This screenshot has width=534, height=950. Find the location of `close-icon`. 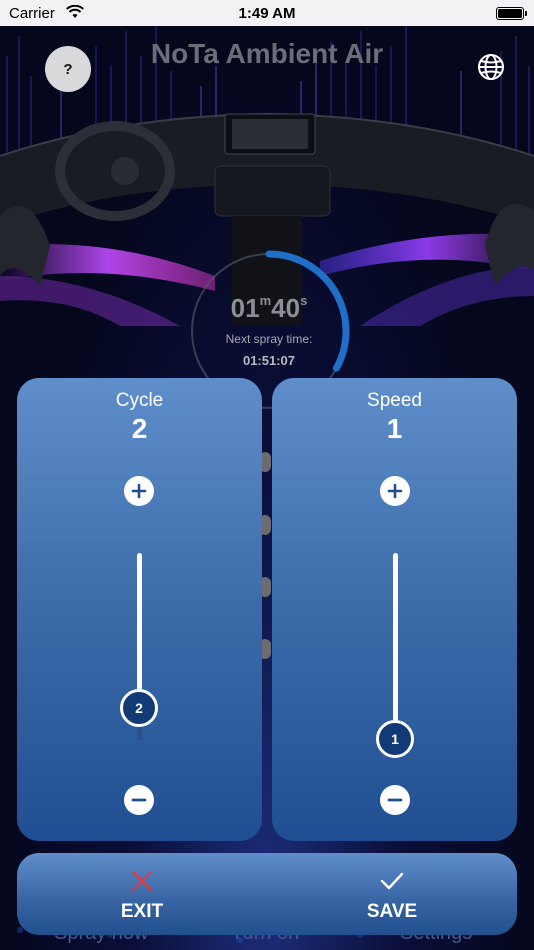

close-icon is located at coordinates (142, 881).